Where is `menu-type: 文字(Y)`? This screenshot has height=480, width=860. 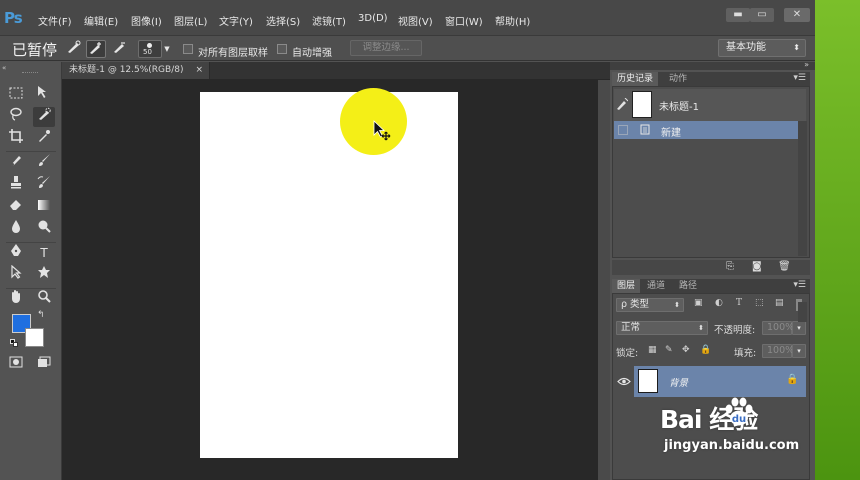 menu-type: 文字(Y) is located at coordinates (236, 20).